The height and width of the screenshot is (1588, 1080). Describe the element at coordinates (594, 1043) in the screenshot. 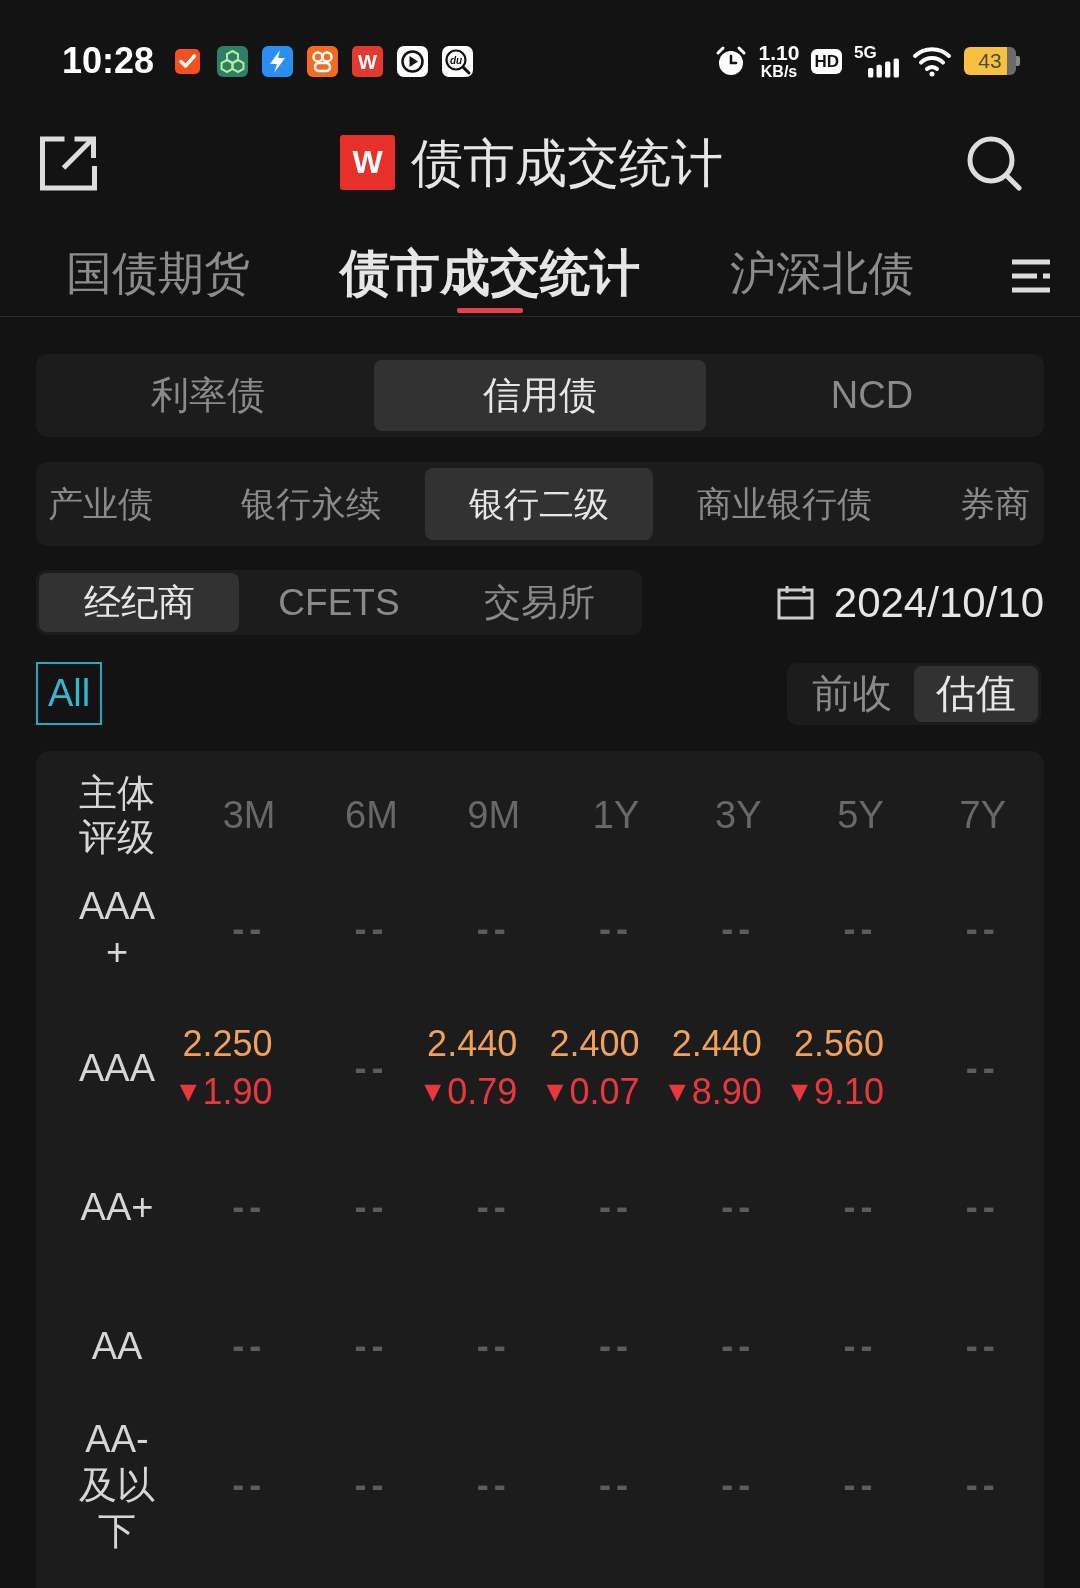

I see `yield-value: 2.400` at that location.